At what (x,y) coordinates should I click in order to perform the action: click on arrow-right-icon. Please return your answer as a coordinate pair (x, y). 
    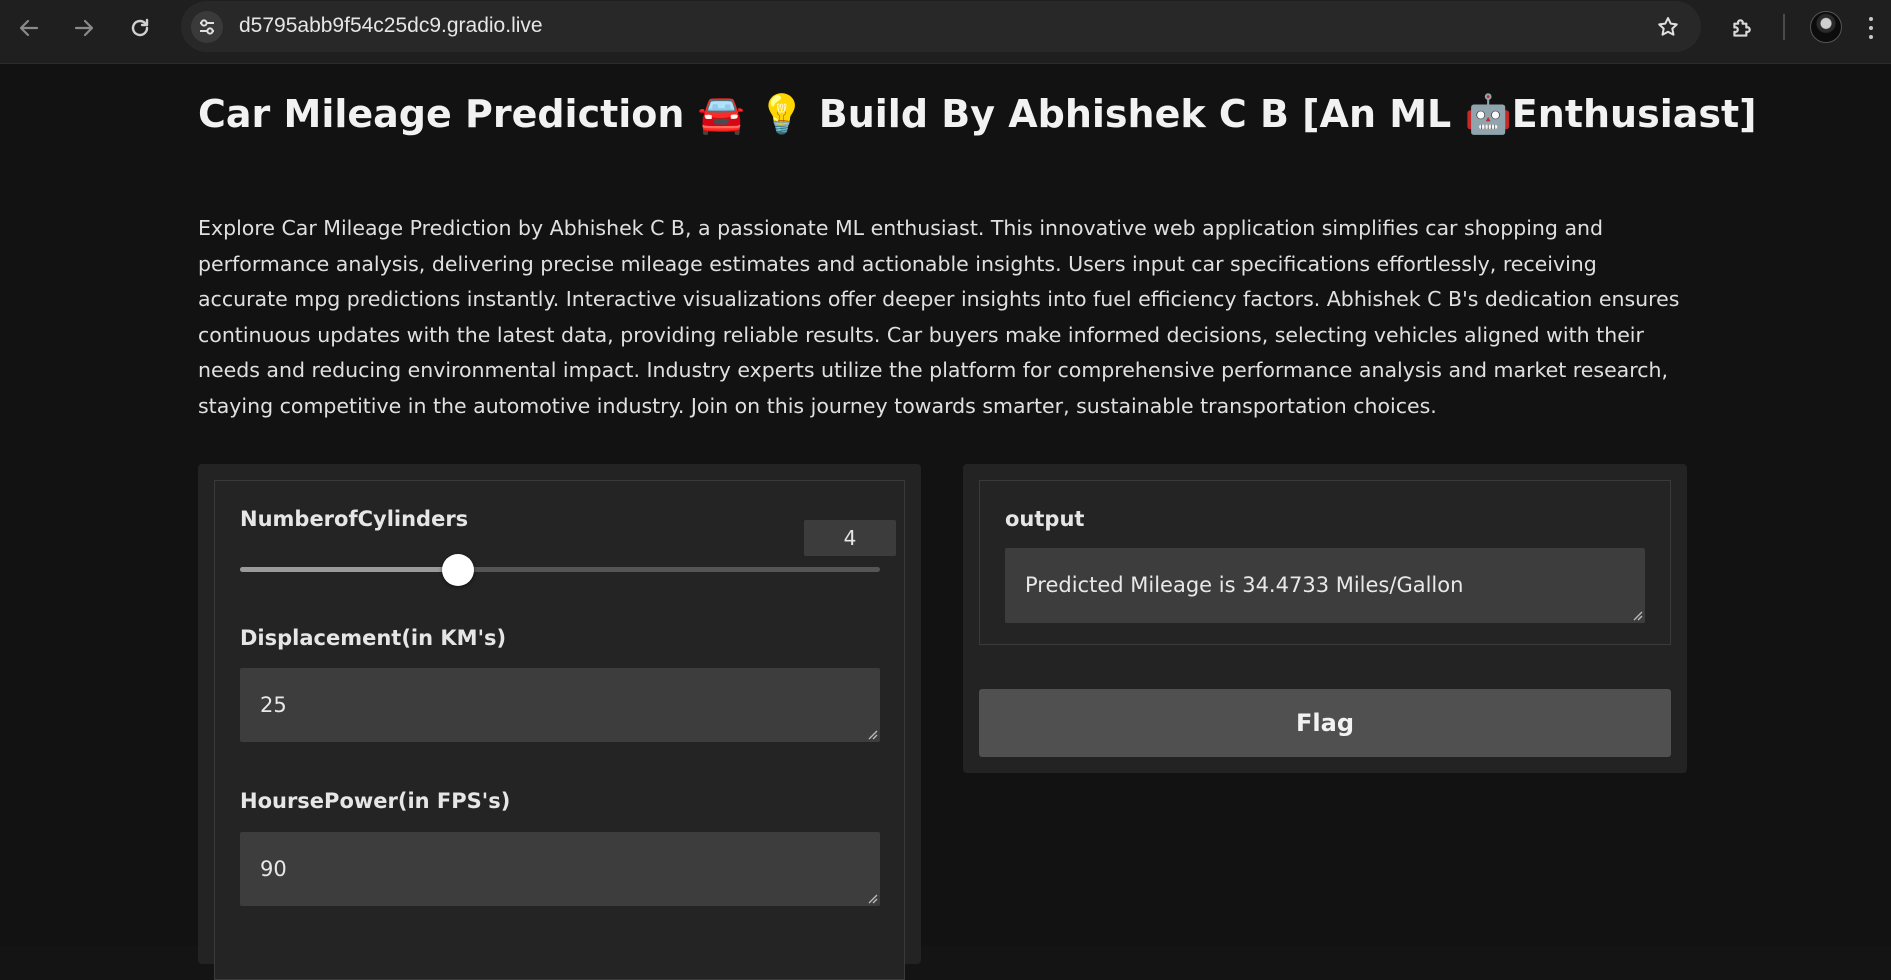
    Looking at the image, I should click on (84, 28).